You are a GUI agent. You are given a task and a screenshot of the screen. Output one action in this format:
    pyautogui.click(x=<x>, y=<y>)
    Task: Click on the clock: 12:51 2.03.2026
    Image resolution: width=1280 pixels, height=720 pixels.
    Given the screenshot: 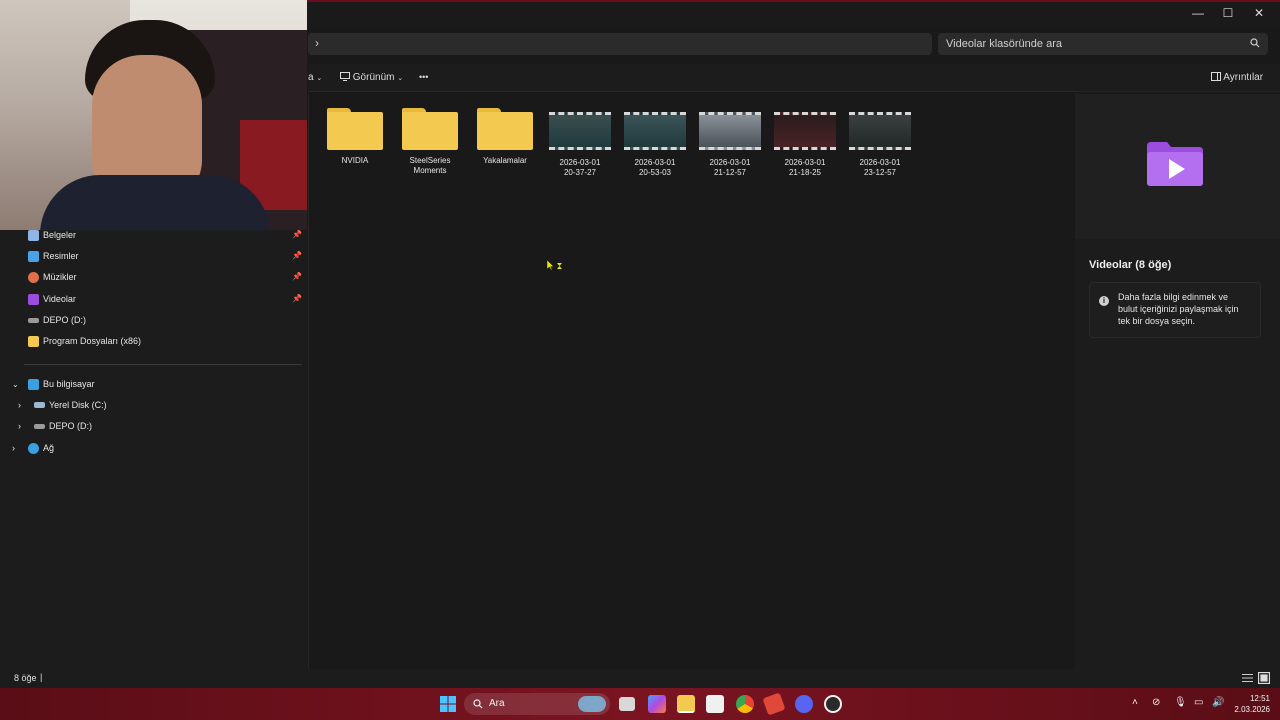 What is the action you would take?
    pyautogui.click(x=1252, y=704)
    